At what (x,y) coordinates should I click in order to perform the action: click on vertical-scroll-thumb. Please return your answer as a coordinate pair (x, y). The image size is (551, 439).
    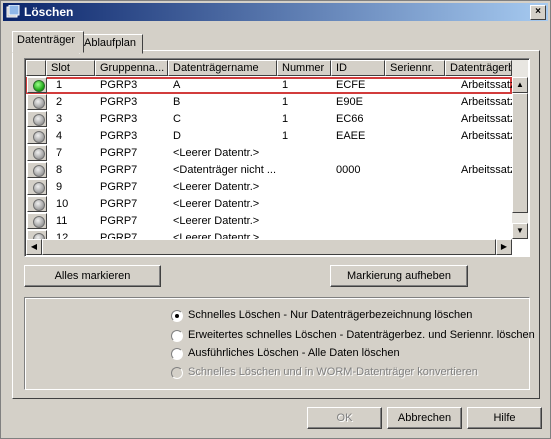
    Looking at the image, I should click on (520, 153).